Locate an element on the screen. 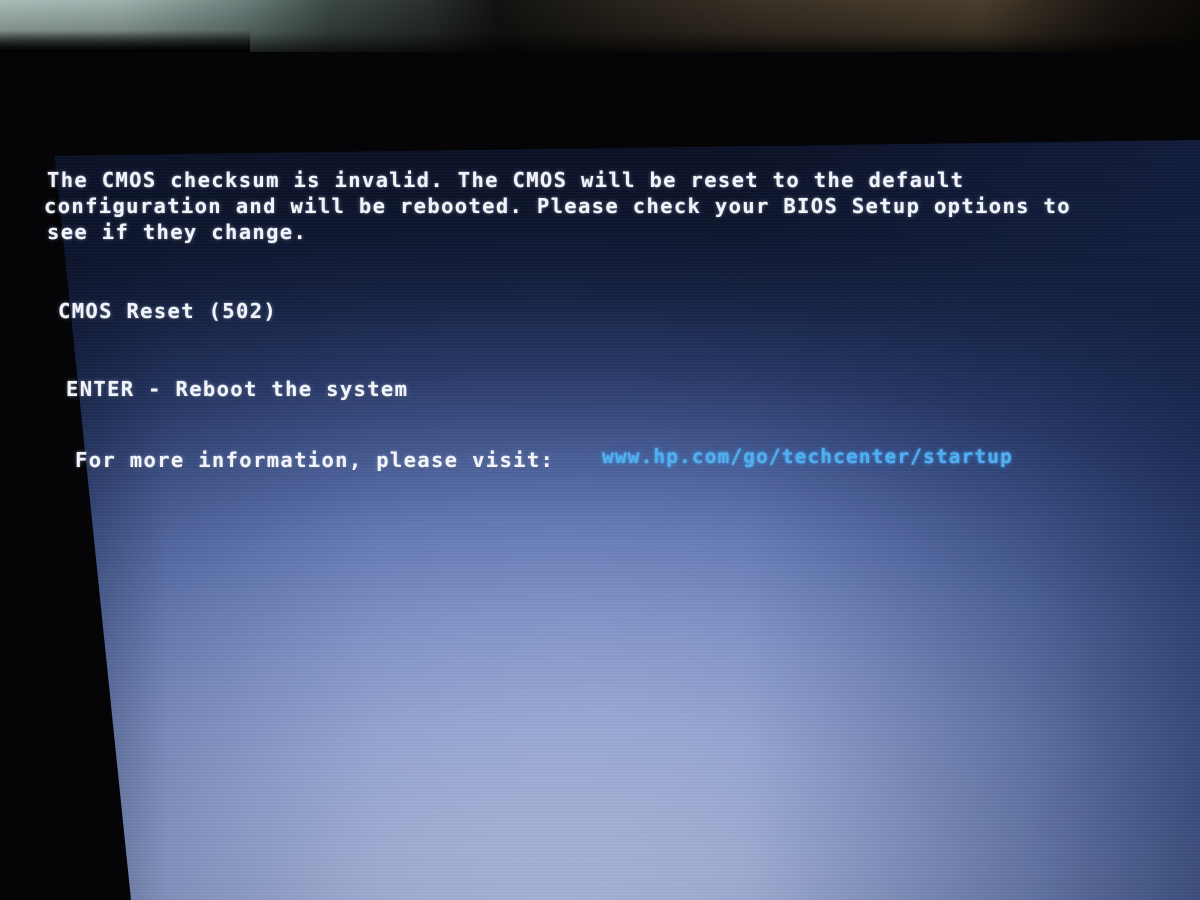  cmos-reset-code: CMOS Reset (502) is located at coordinates (168, 311).